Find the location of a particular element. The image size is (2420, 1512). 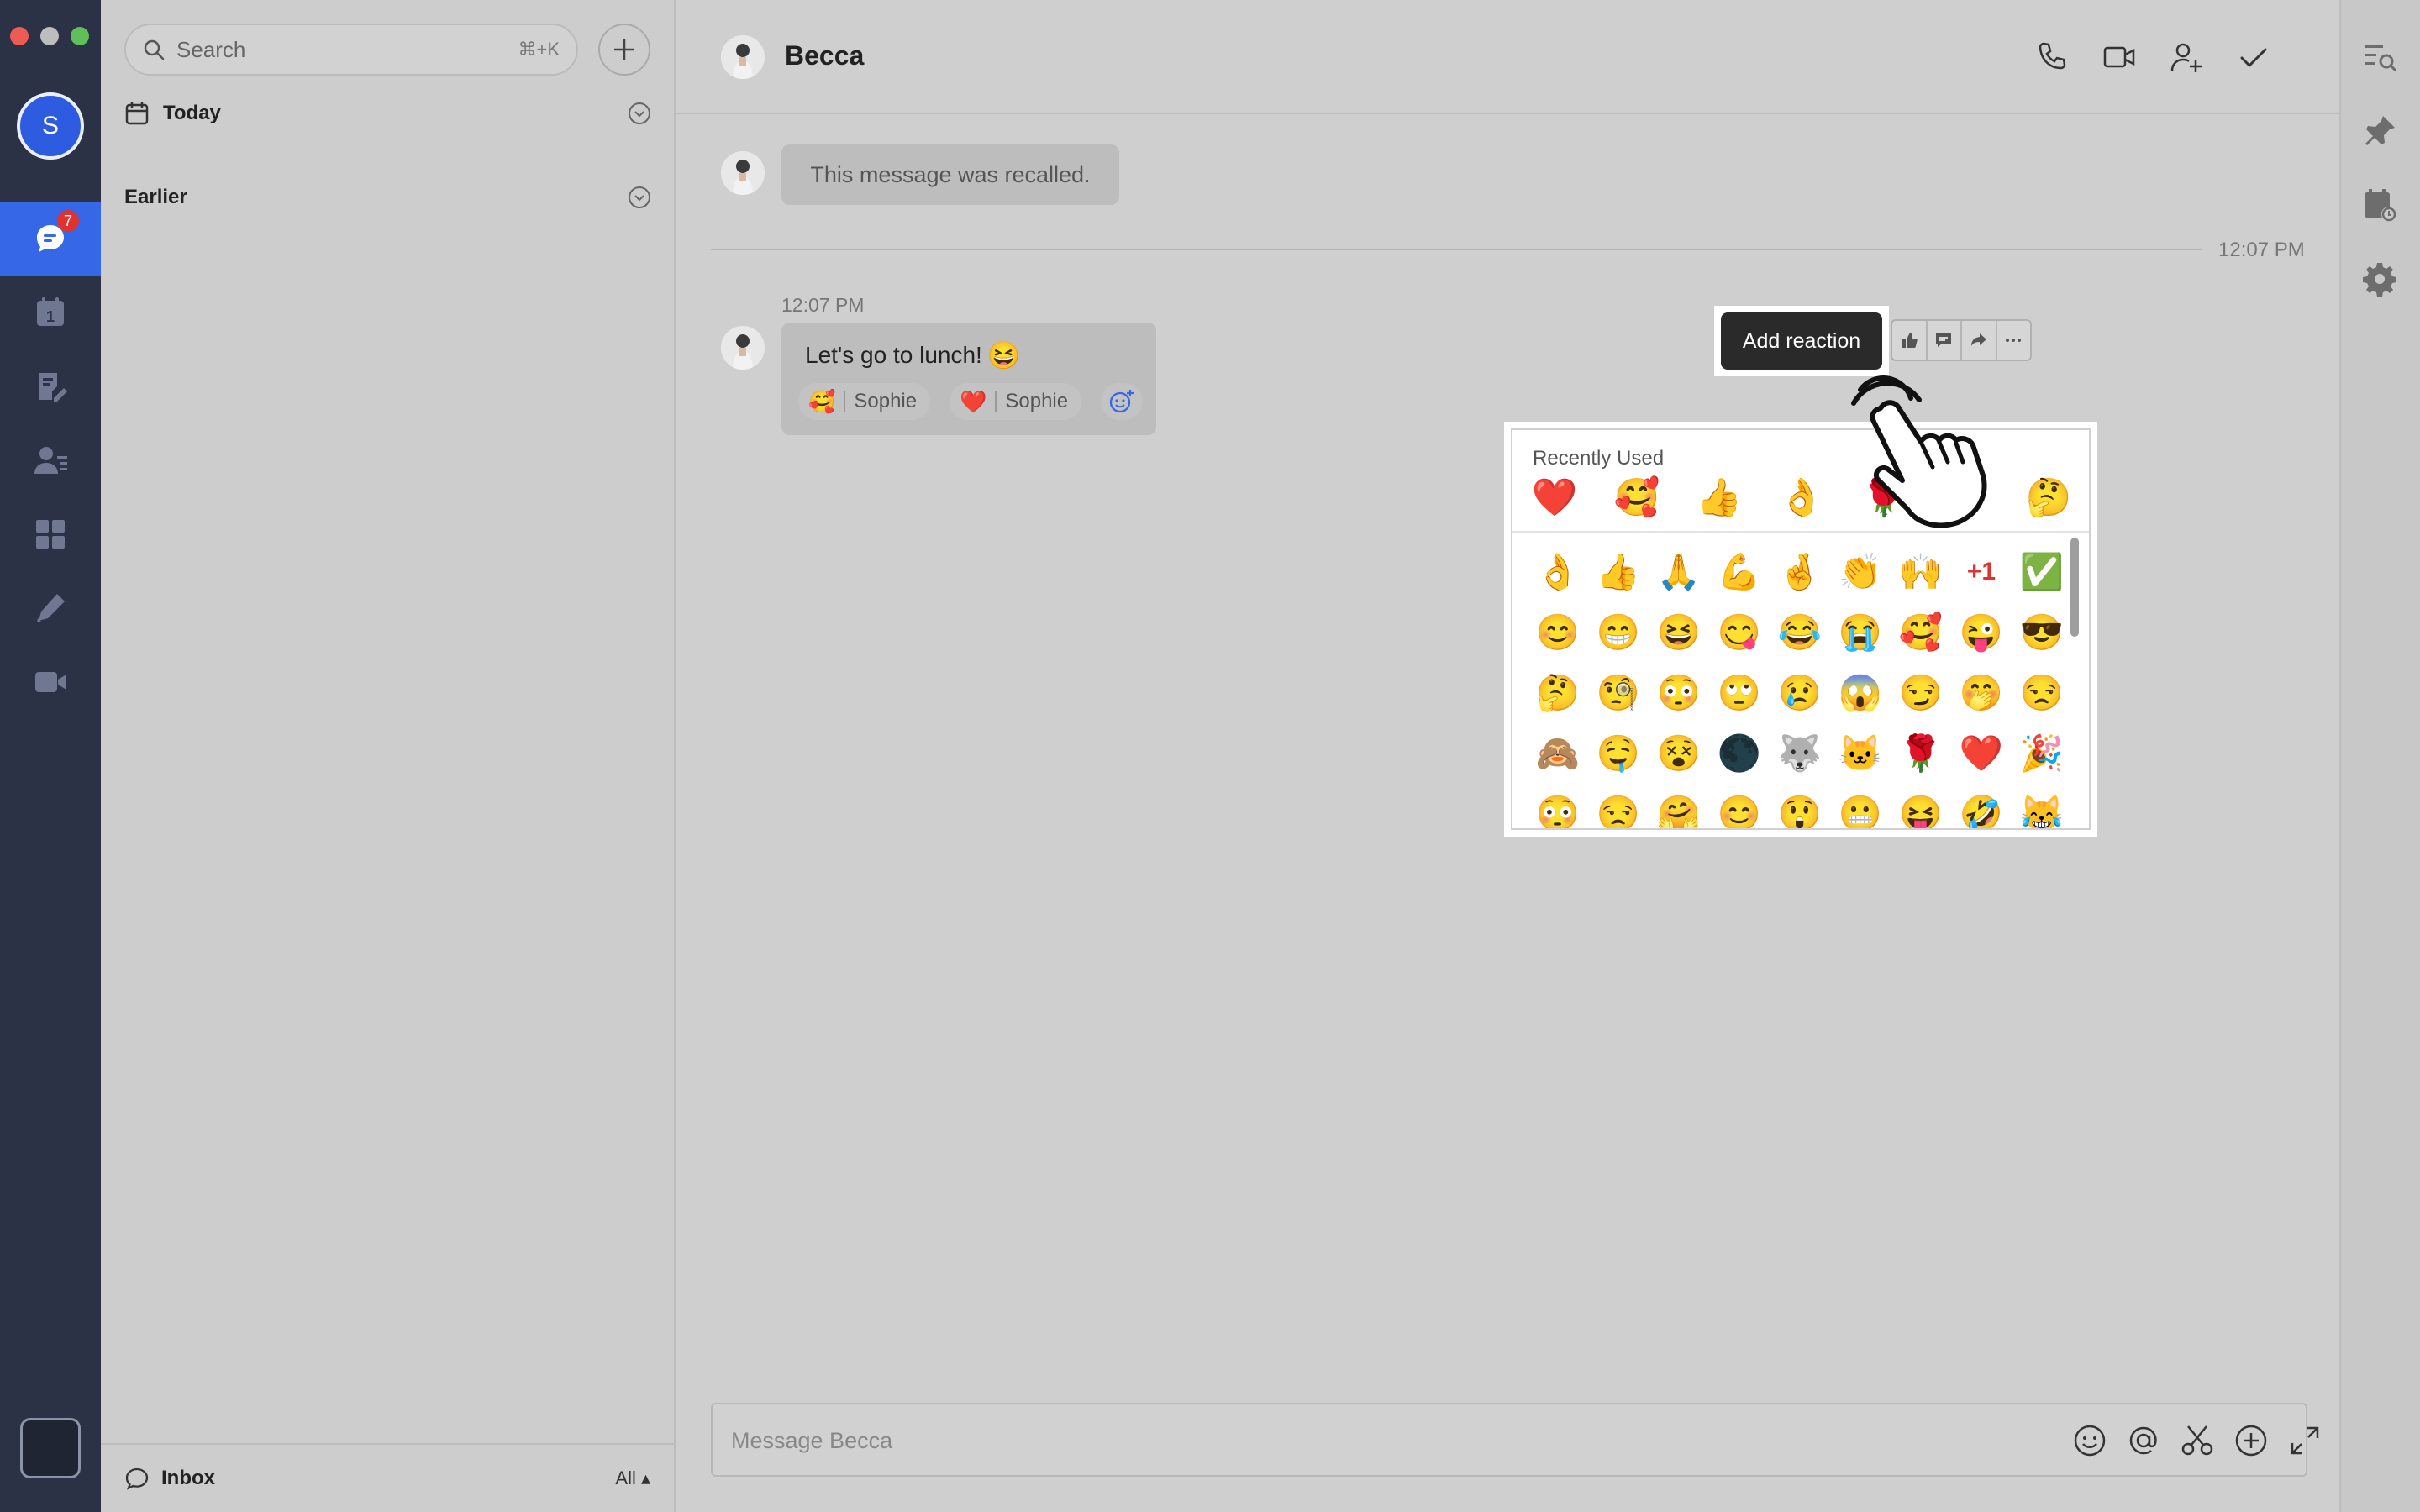

video-call-icon is located at coordinates (2119, 57).